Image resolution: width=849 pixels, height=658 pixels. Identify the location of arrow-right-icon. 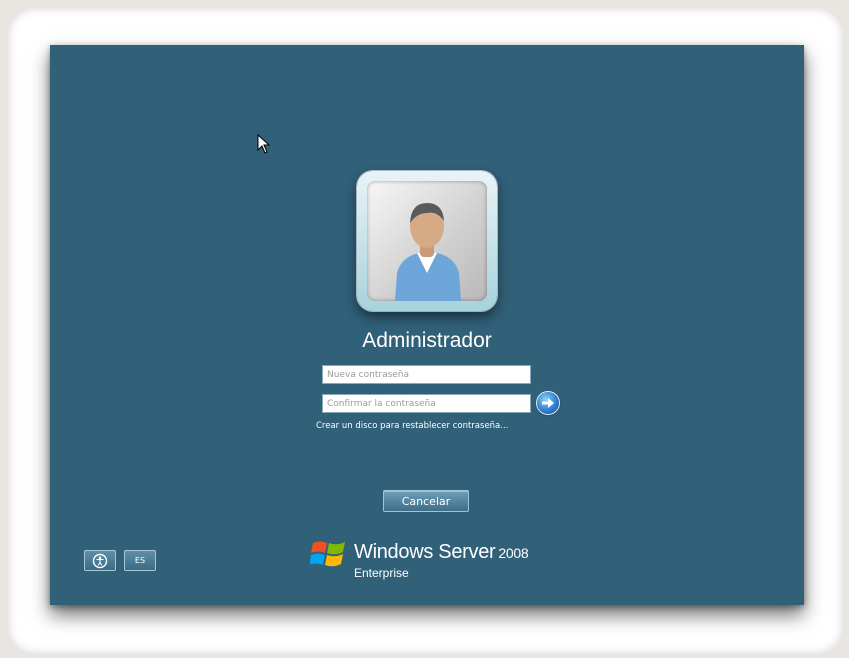
(548, 403).